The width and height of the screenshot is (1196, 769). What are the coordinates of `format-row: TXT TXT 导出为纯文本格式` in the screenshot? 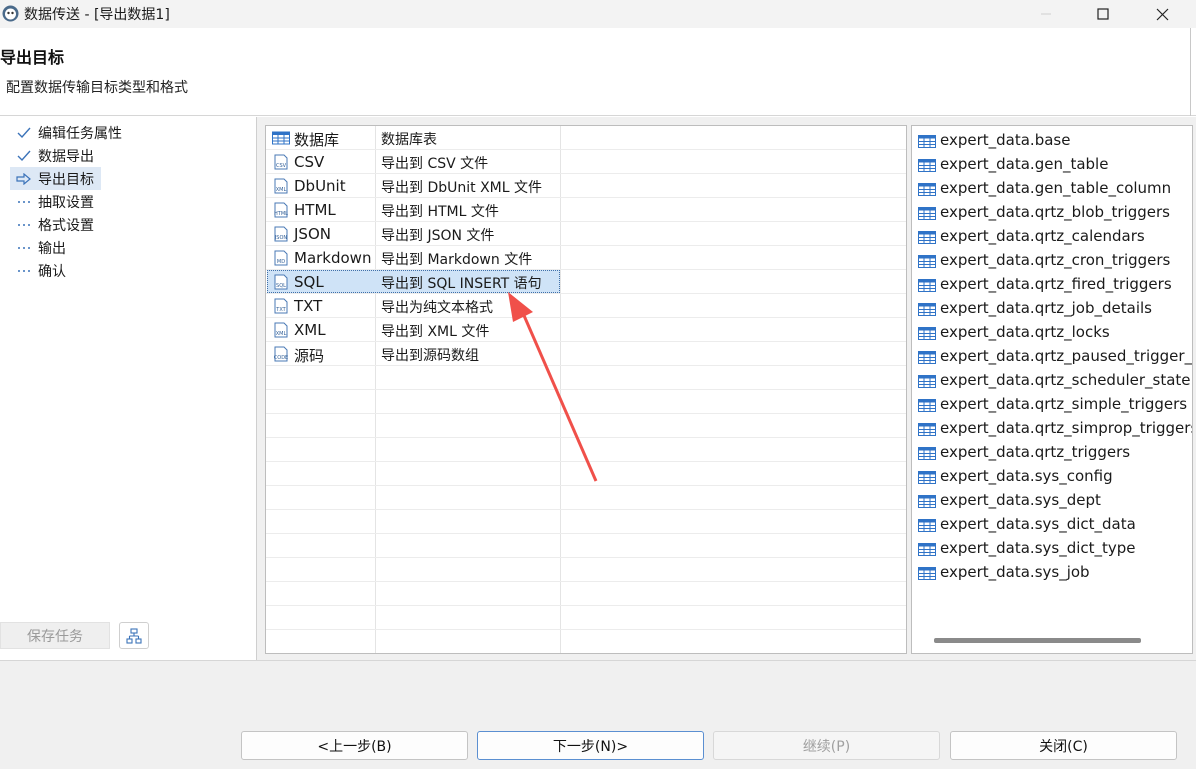 It's located at (586, 306).